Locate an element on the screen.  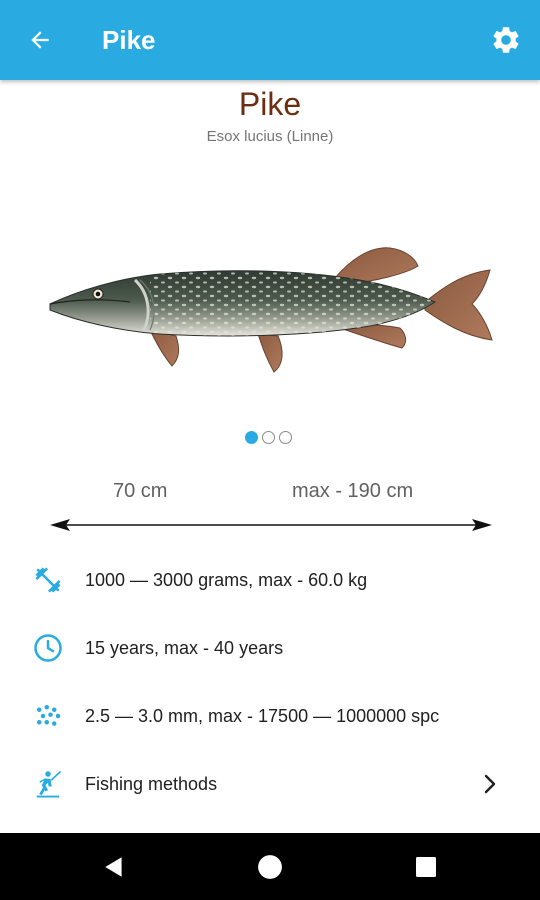
arrow-back-icon is located at coordinates (40, 40).